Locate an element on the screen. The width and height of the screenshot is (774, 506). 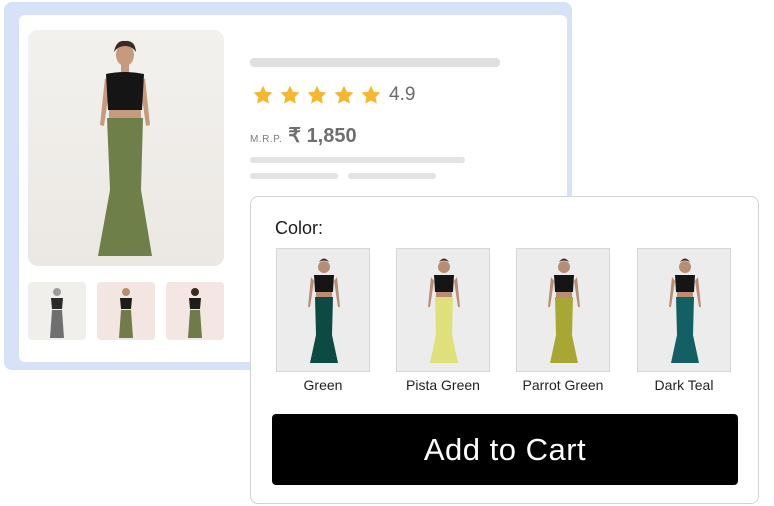
color-swatch-dark-teal is located at coordinates (684, 310).